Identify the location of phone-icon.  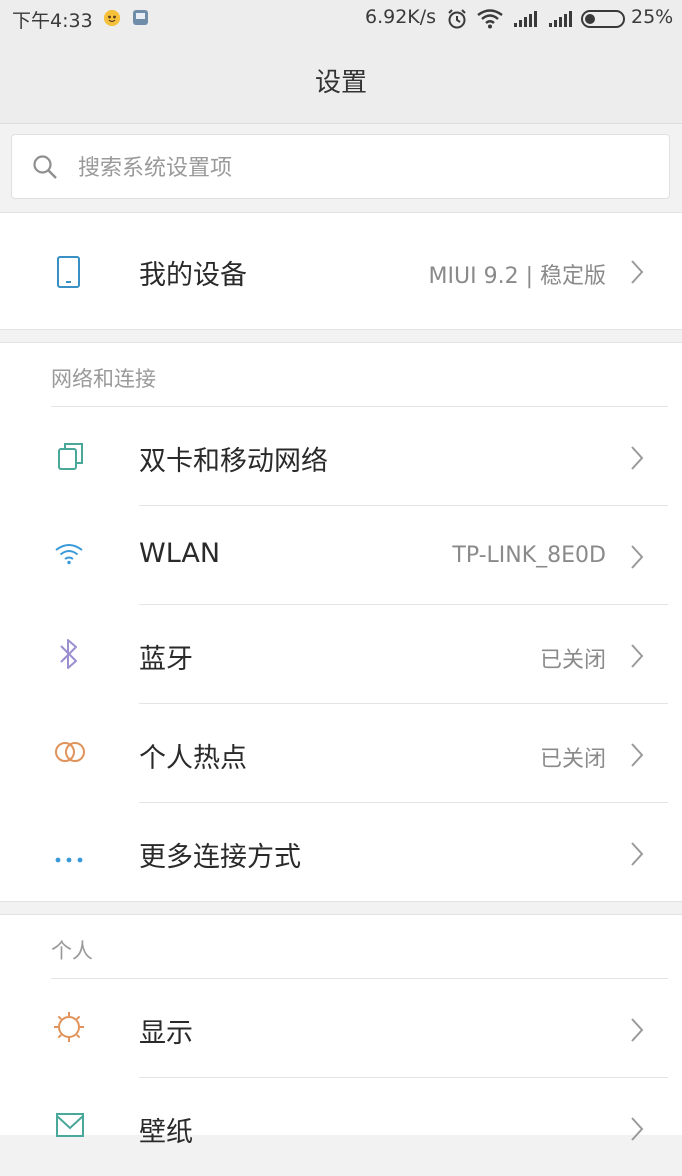
(69, 274).